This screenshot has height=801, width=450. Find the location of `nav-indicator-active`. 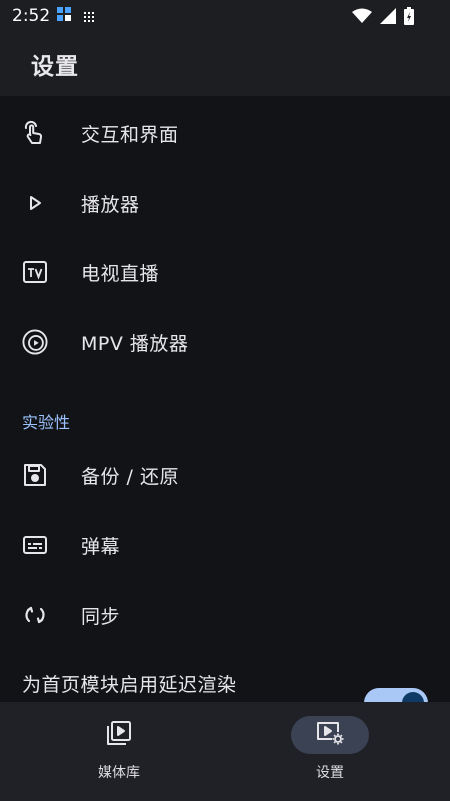

nav-indicator-active is located at coordinates (330, 735).